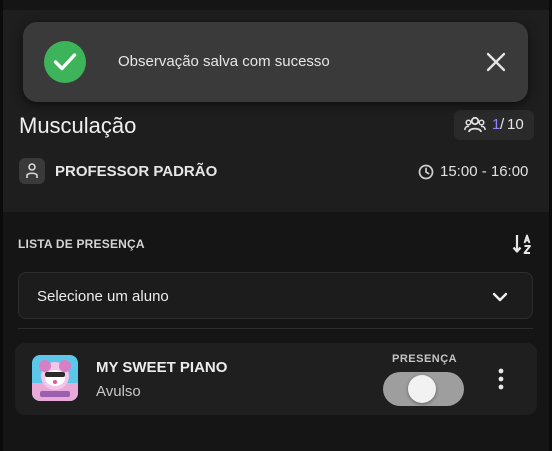  I want to click on person-icon, so click(32, 171).